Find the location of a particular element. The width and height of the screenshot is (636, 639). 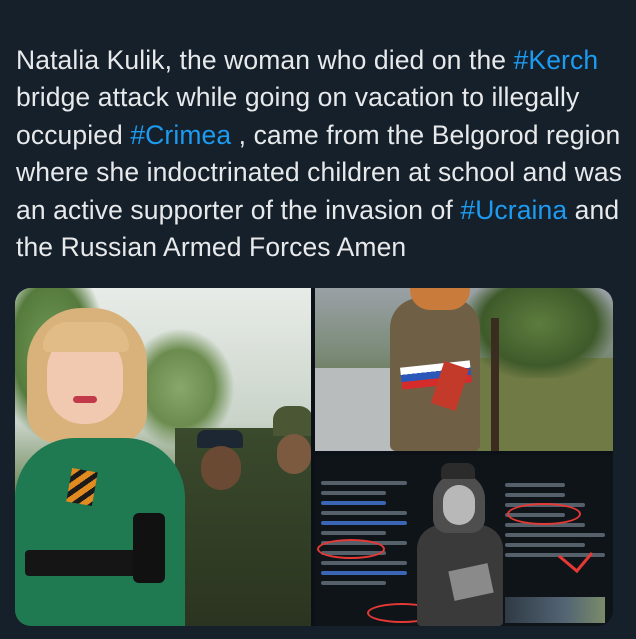

hashtag-ucraina-link: #Ucraina is located at coordinates (513, 210).